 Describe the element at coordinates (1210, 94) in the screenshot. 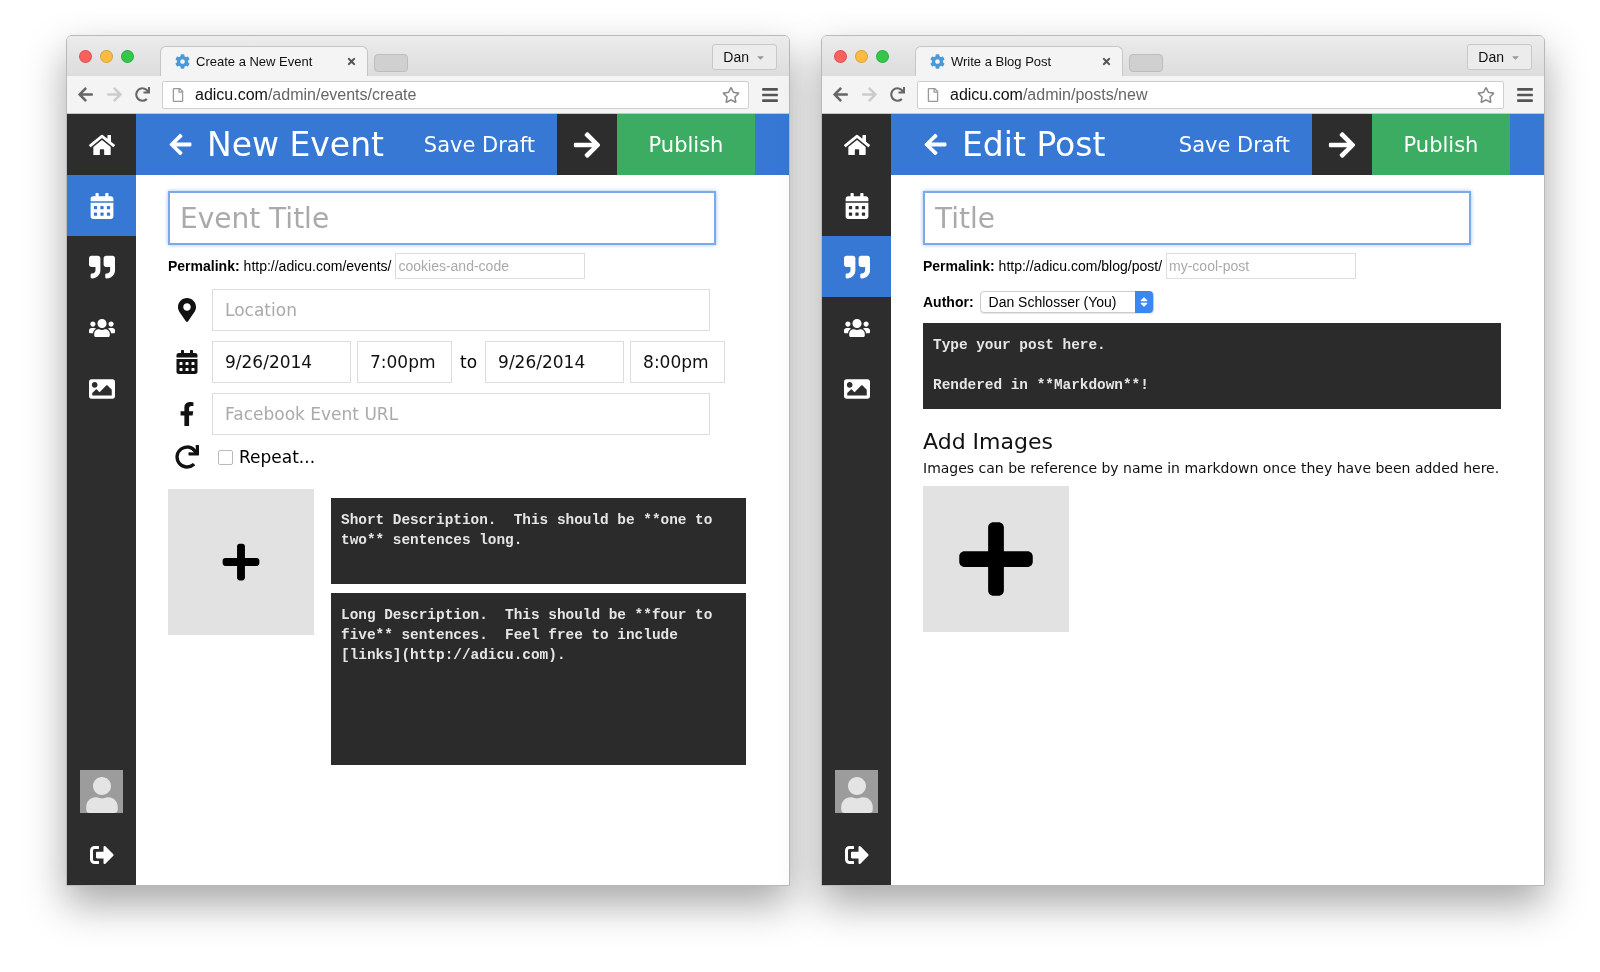

I see `address-bar: adicu.com/admin/posts/new` at that location.